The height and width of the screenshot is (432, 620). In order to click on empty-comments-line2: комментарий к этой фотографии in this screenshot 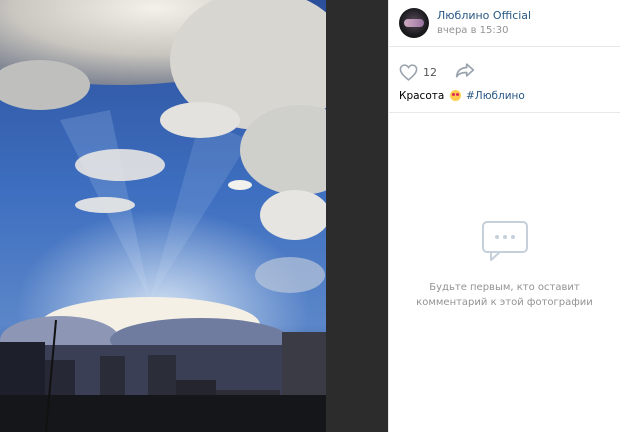, I will do `click(504, 302)`.